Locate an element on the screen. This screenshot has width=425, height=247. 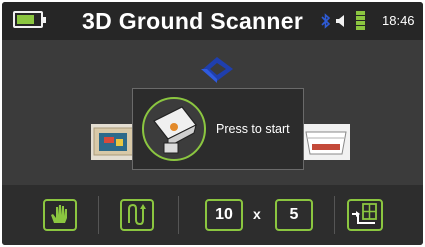
scan-path-button is located at coordinates (137, 215).